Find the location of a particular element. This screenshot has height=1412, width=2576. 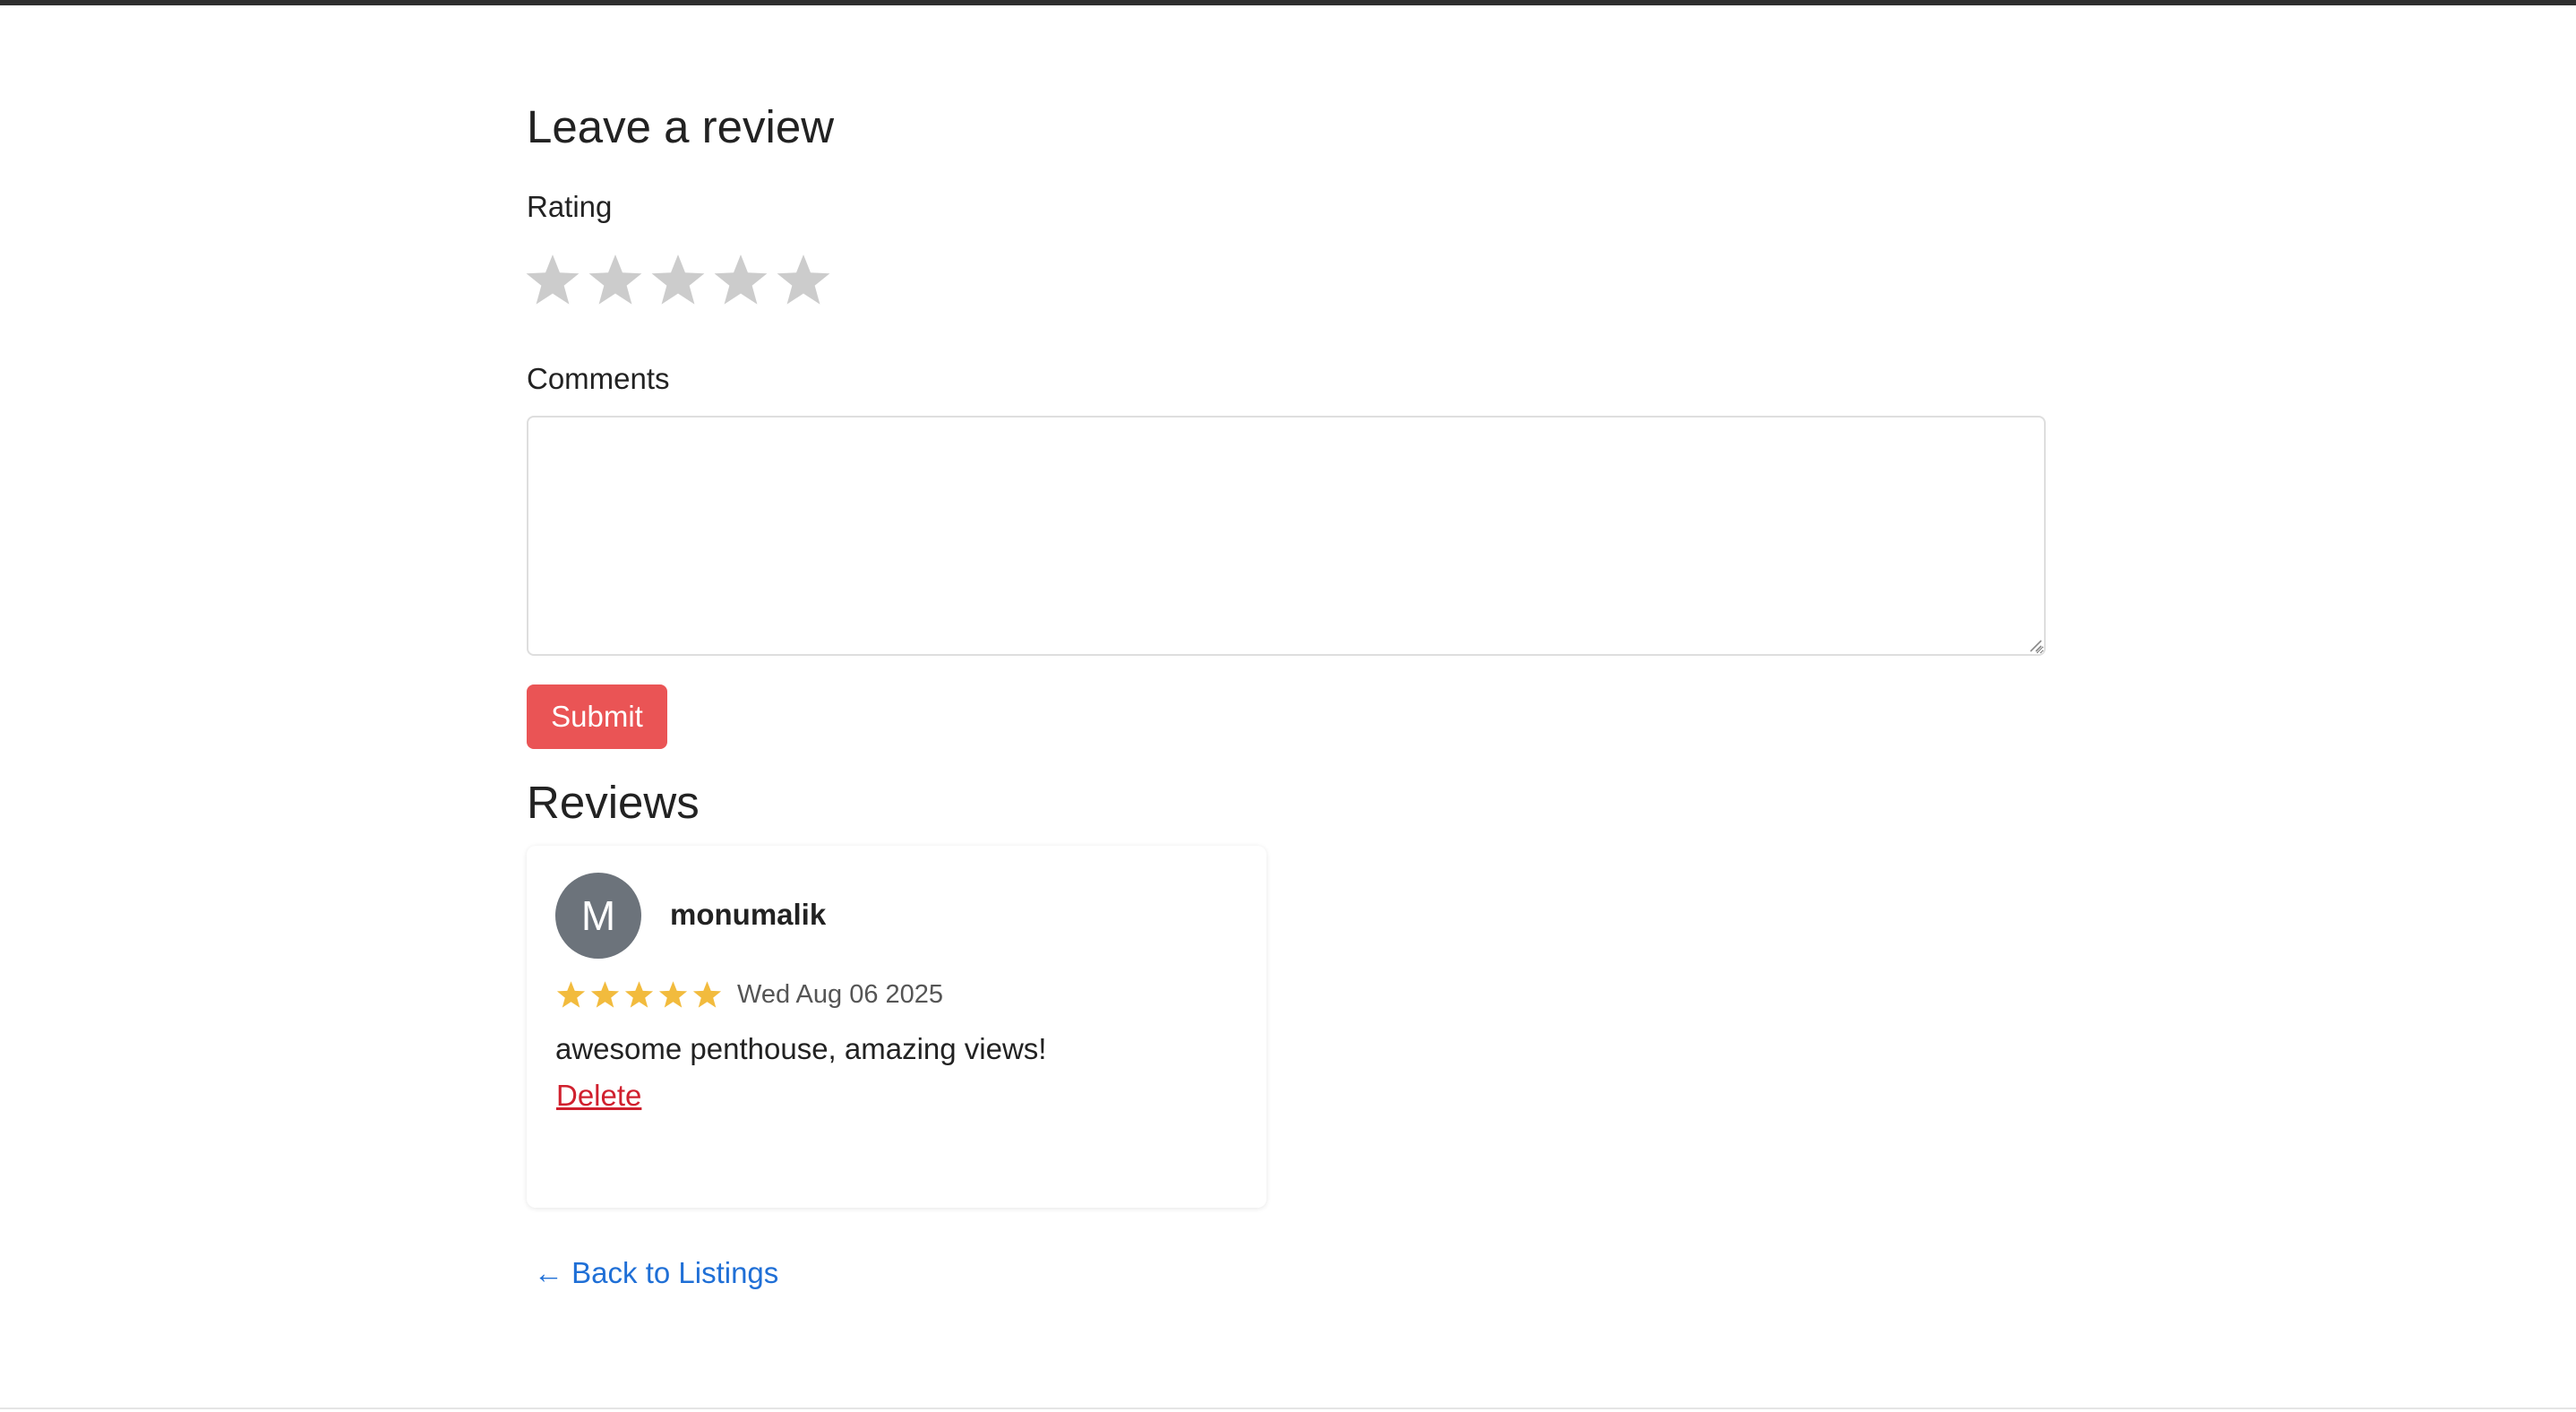

rating-label: Rating is located at coordinates (570, 206).